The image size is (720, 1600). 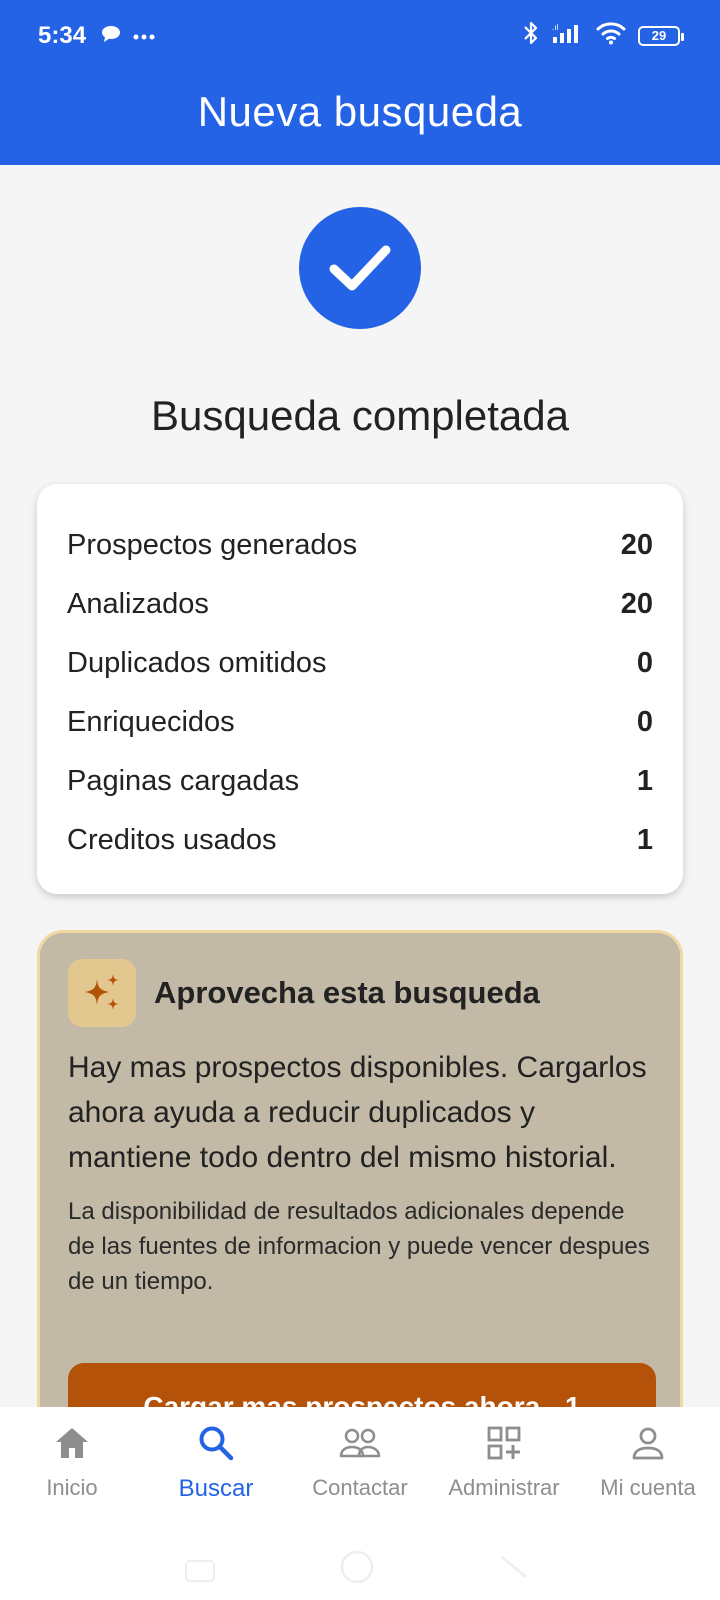 What do you see at coordinates (200, 1571) in the screenshot?
I see `recents-key` at bounding box center [200, 1571].